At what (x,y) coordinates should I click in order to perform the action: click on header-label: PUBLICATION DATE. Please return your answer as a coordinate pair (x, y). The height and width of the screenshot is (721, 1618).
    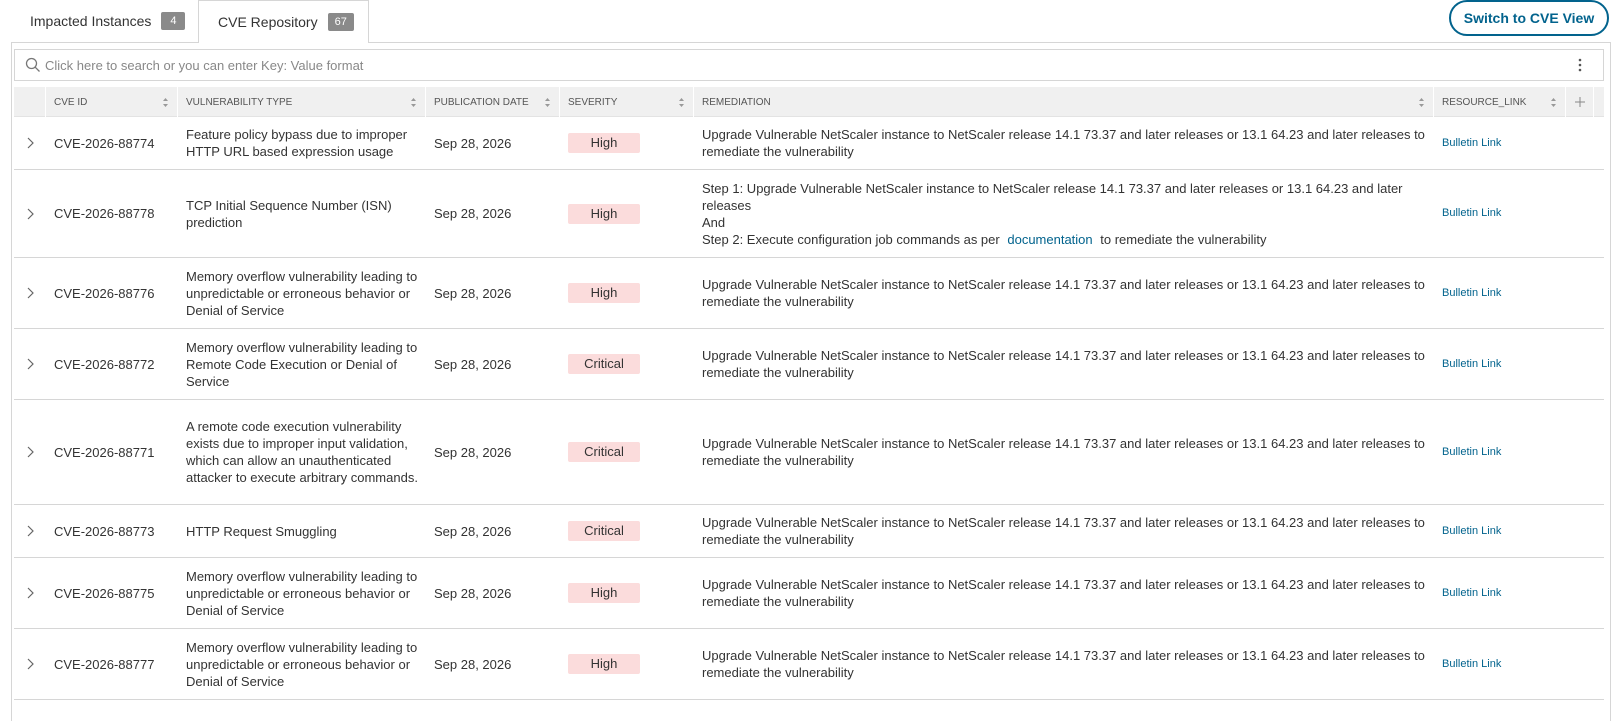
    Looking at the image, I should click on (481, 102).